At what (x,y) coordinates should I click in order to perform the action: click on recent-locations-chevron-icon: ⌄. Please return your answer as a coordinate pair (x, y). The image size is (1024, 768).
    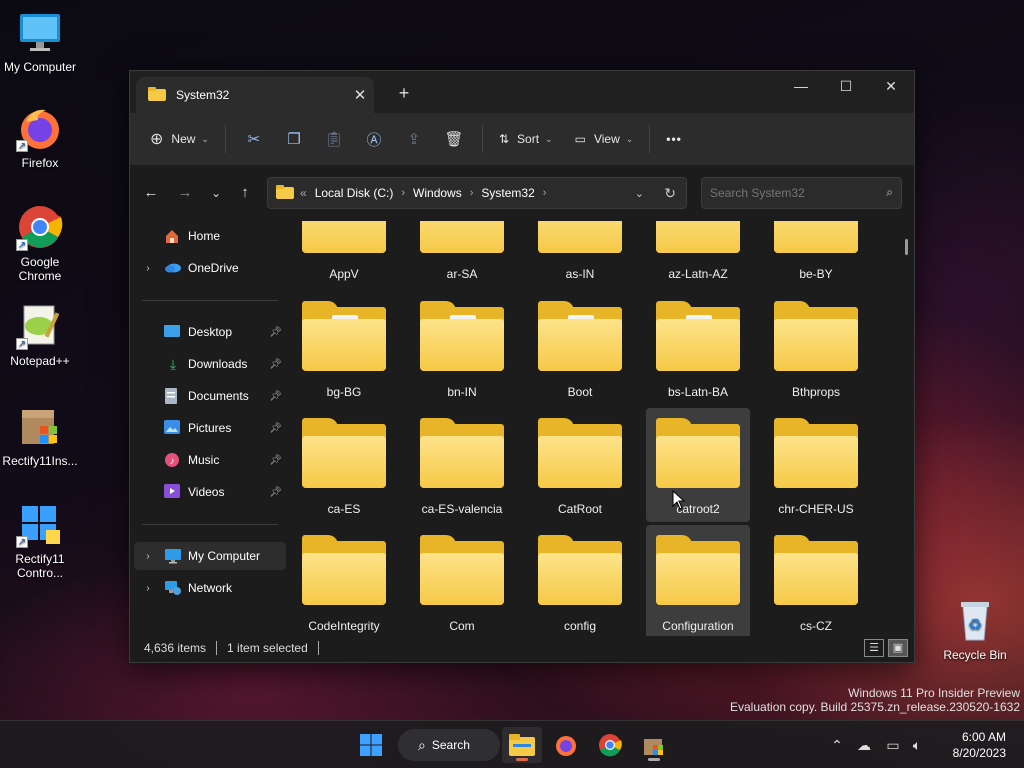
    Looking at the image, I should click on (216, 193).